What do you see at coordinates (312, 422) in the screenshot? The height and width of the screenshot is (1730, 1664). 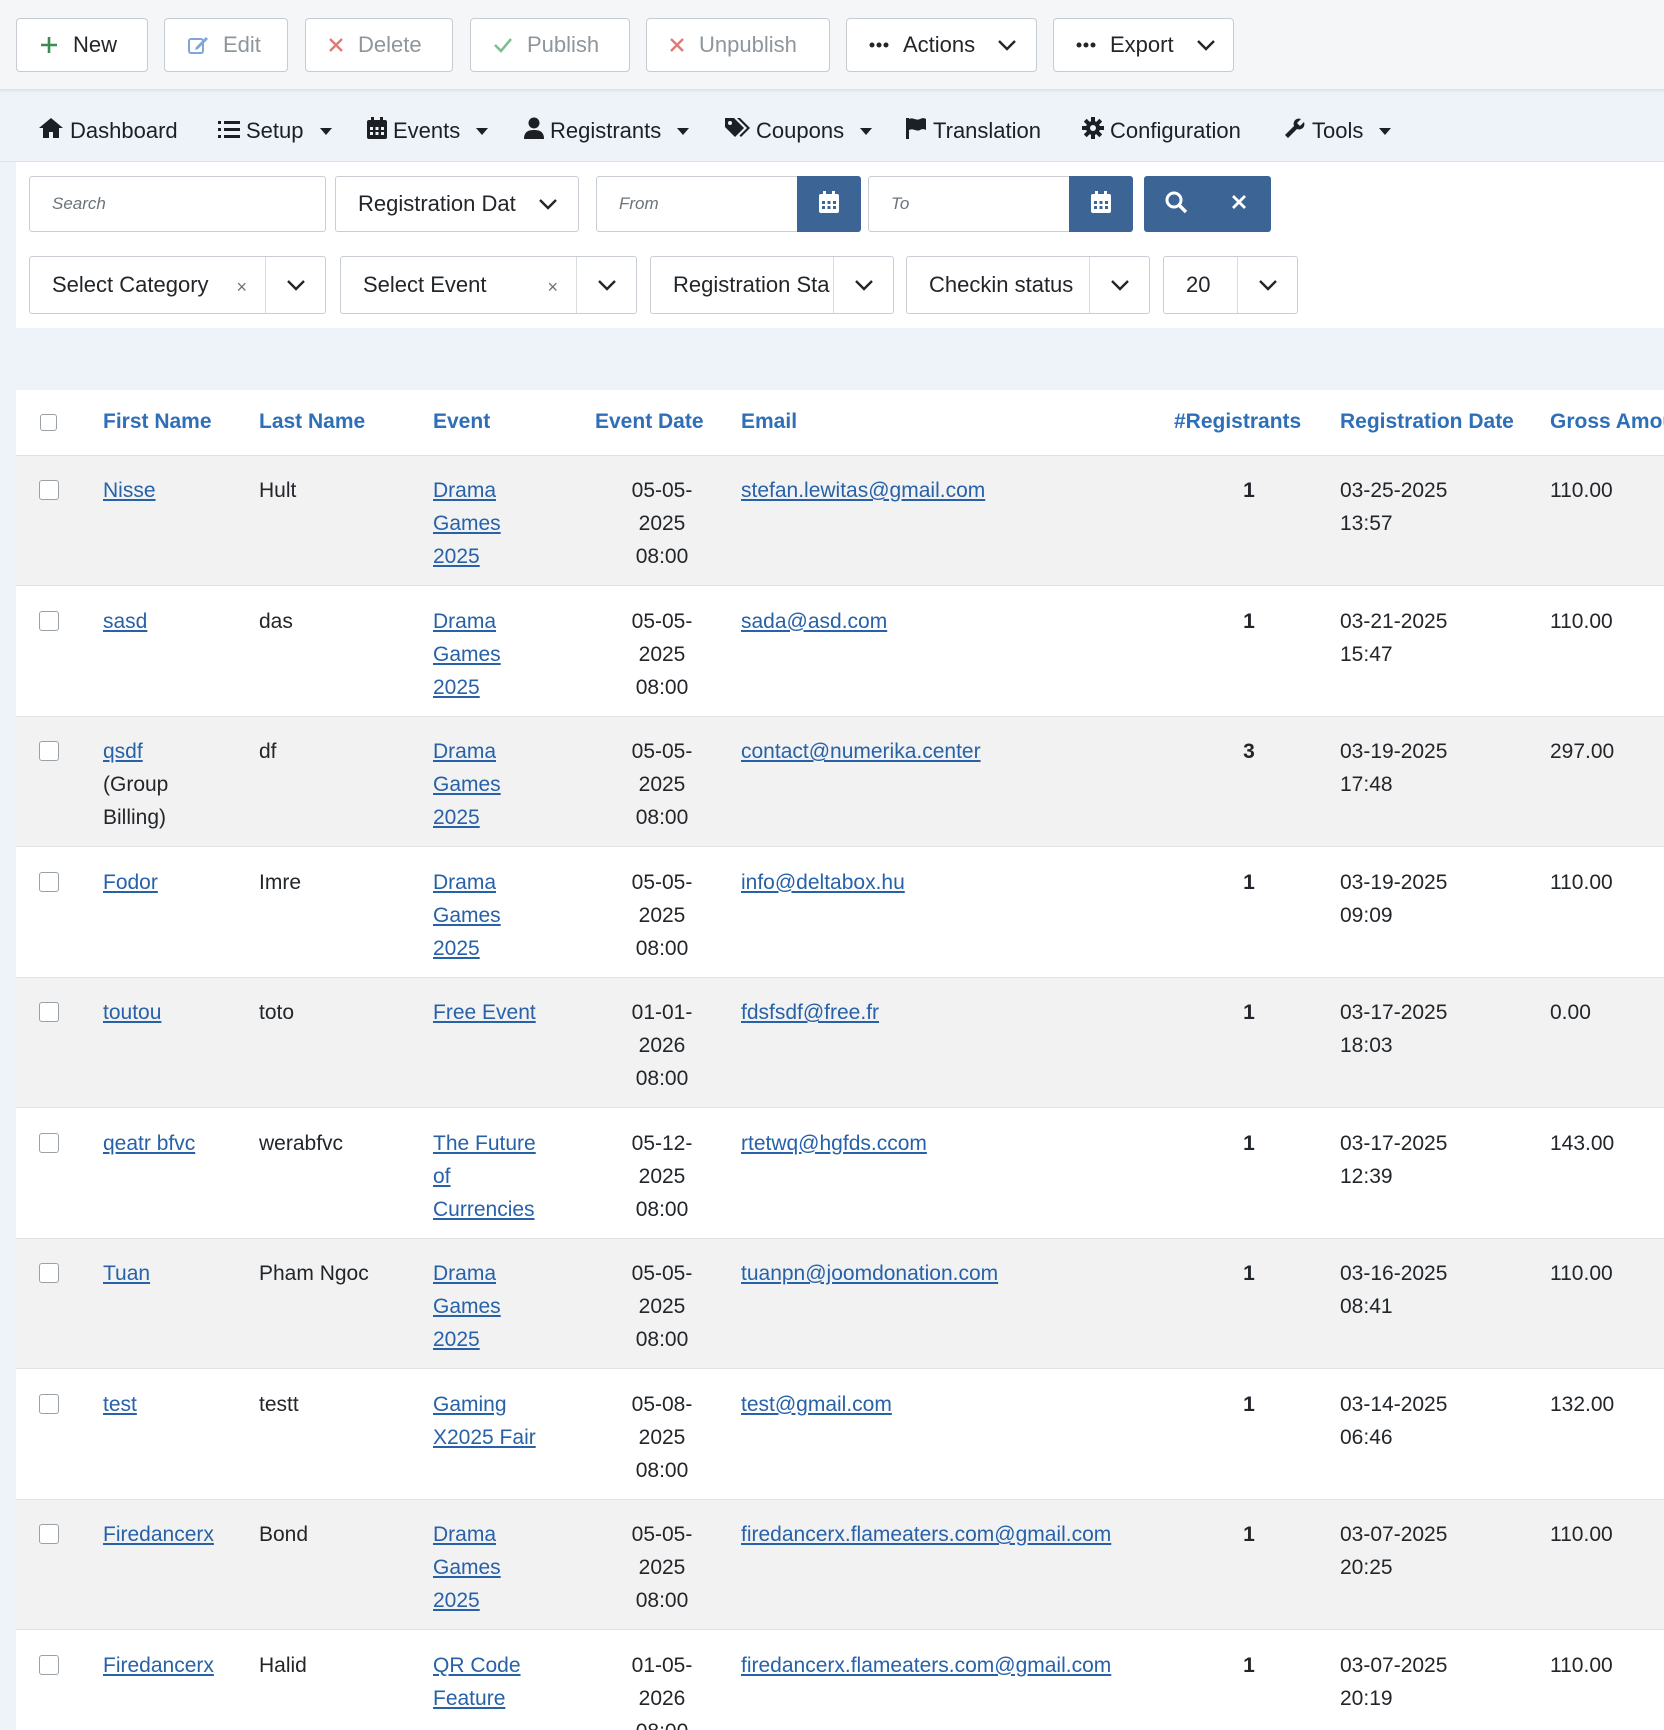 I see `col-last-name: Last Name` at bounding box center [312, 422].